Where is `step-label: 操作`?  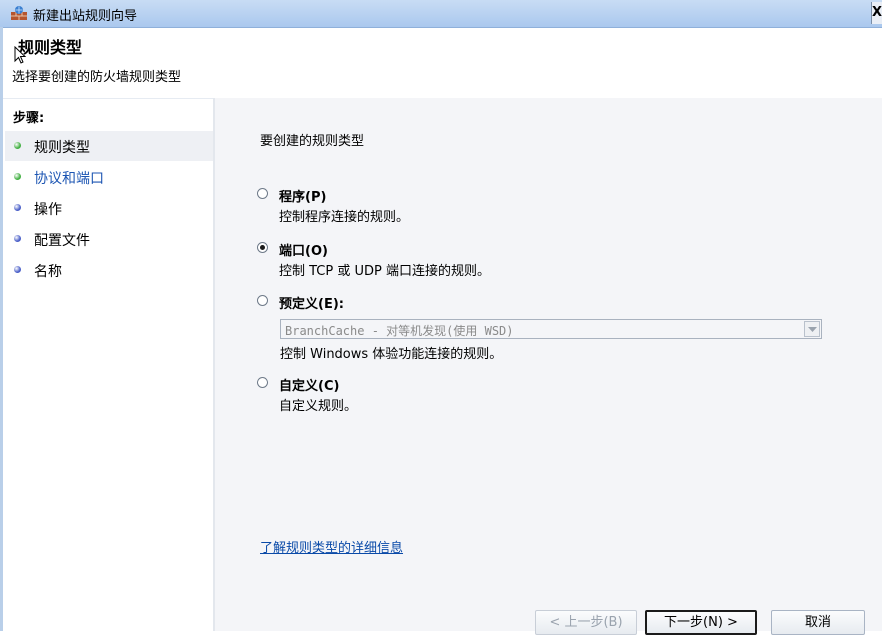 step-label: 操作 is located at coordinates (48, 210).